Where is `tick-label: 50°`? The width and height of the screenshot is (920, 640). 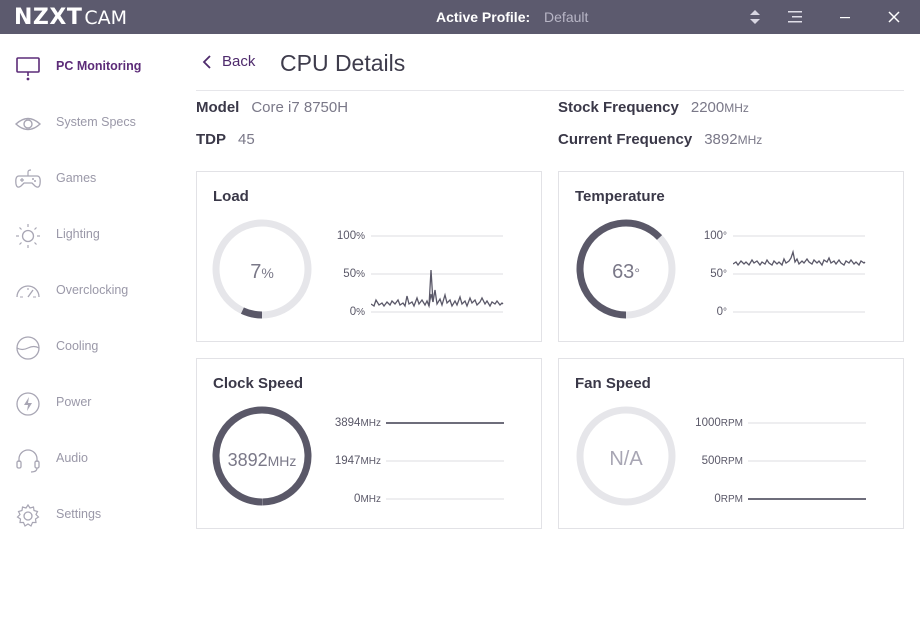
tick-label: 50° is located at coordinates (718, 274).